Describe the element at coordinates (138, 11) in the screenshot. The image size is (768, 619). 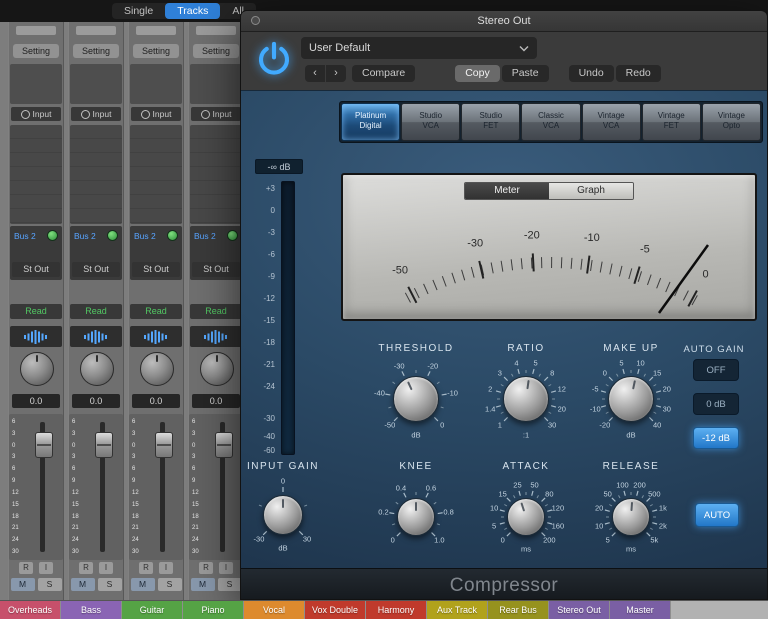
I see `view-tab-single: Single` at that location.